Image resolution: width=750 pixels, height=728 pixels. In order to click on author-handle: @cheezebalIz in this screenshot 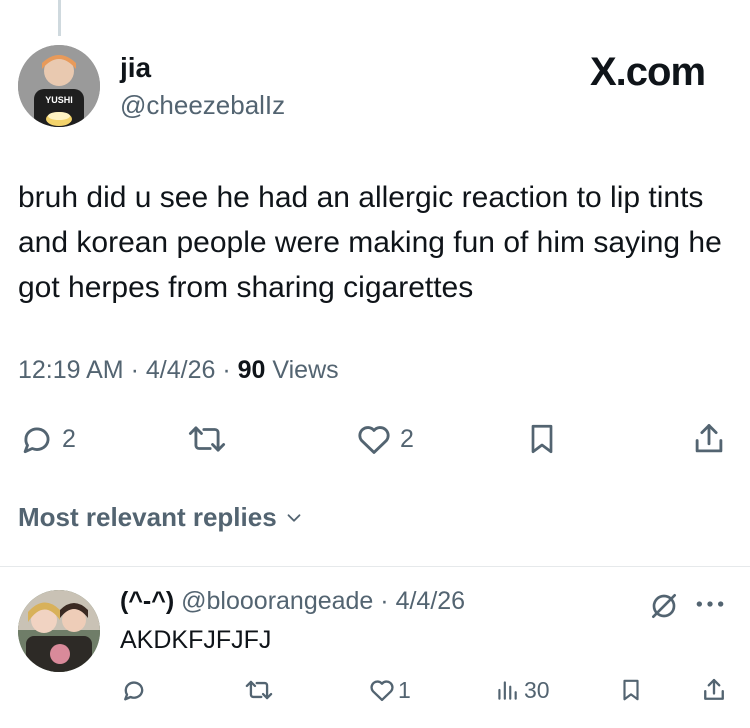, I will do `click(202, 105)`.